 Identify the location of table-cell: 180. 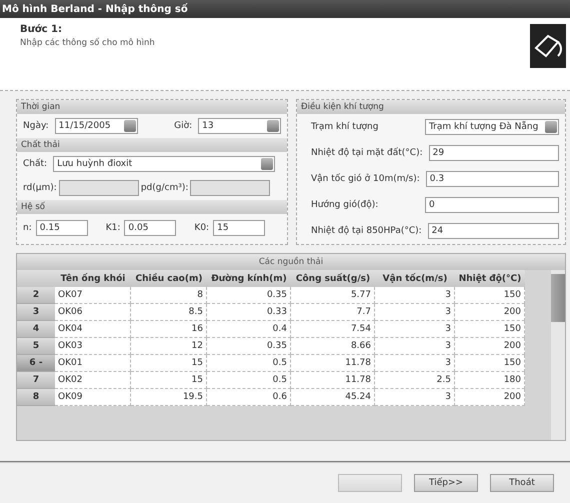
(490, 380).